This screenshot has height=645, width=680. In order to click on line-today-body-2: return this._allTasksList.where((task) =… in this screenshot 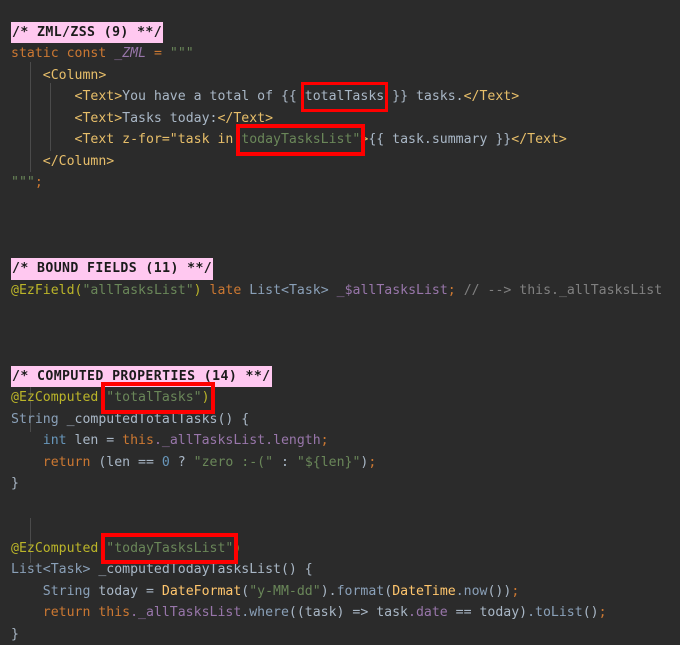, I will do `click(340, 613)`.